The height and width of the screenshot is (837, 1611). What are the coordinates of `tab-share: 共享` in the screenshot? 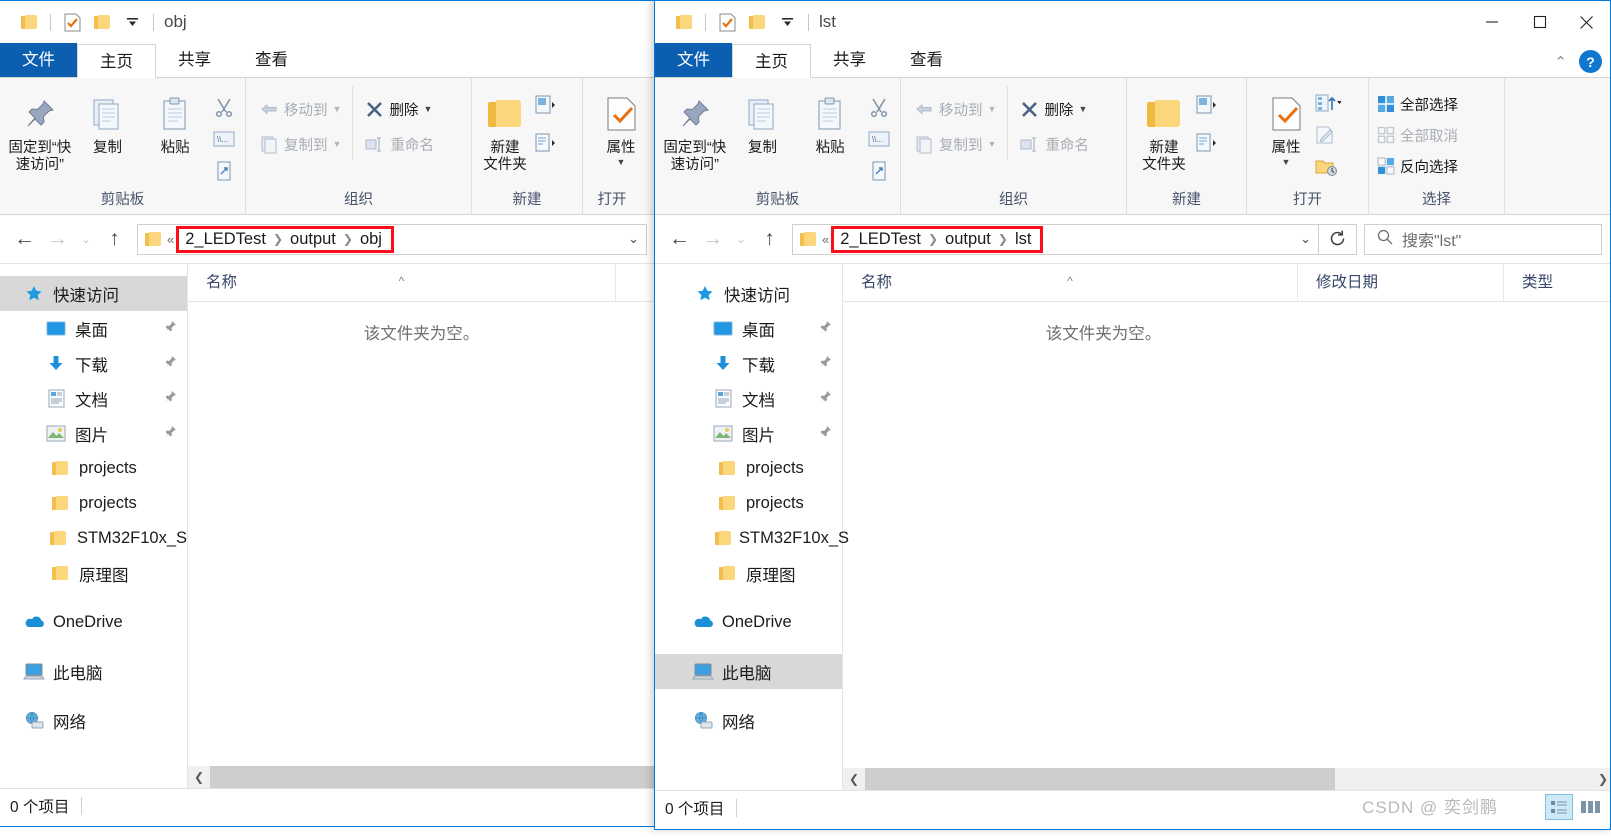 It's located at (849, 60).